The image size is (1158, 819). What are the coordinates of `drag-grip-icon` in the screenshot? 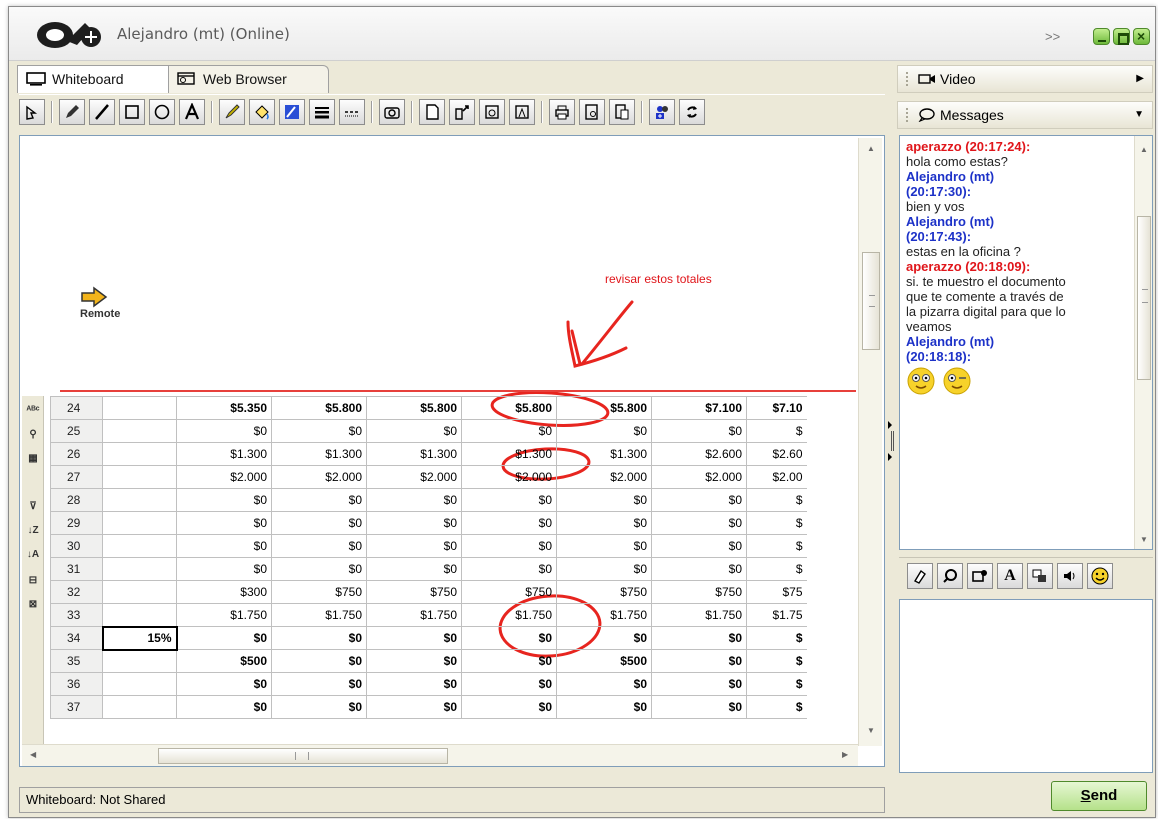 It's located at (908, 115).